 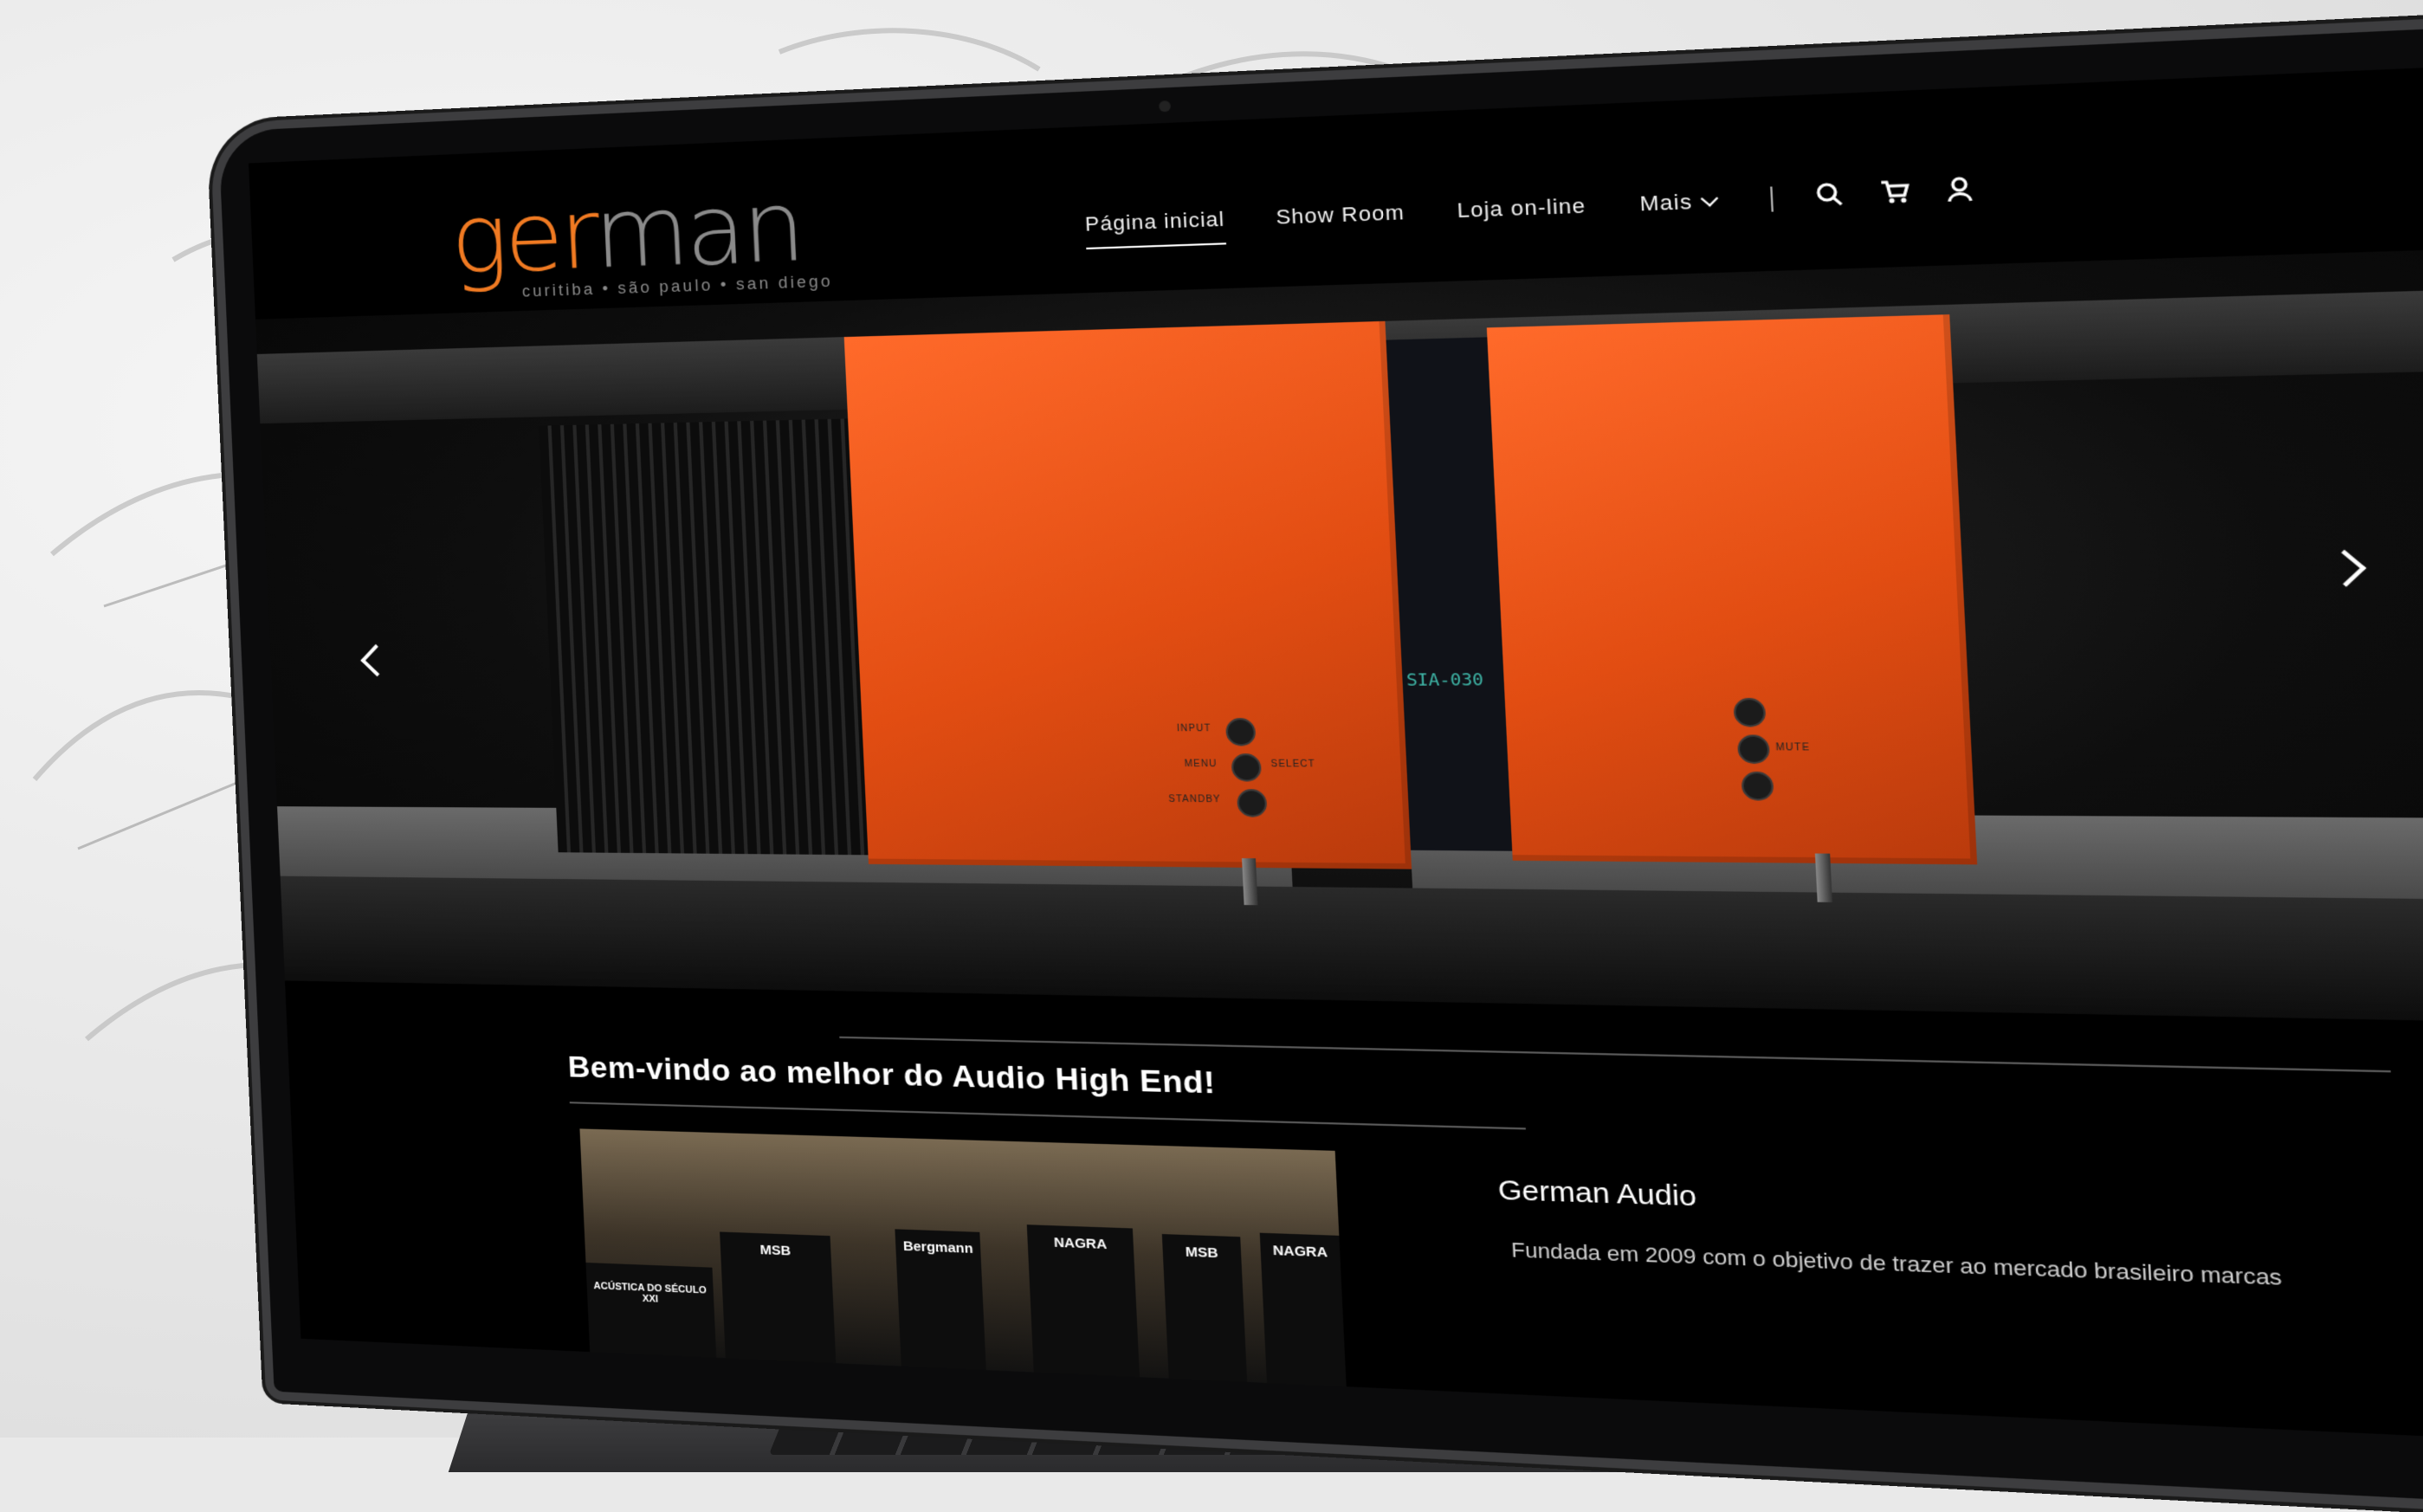 I want to click on showroom-panel-msb: MSB, so click(x=778, y=1306).